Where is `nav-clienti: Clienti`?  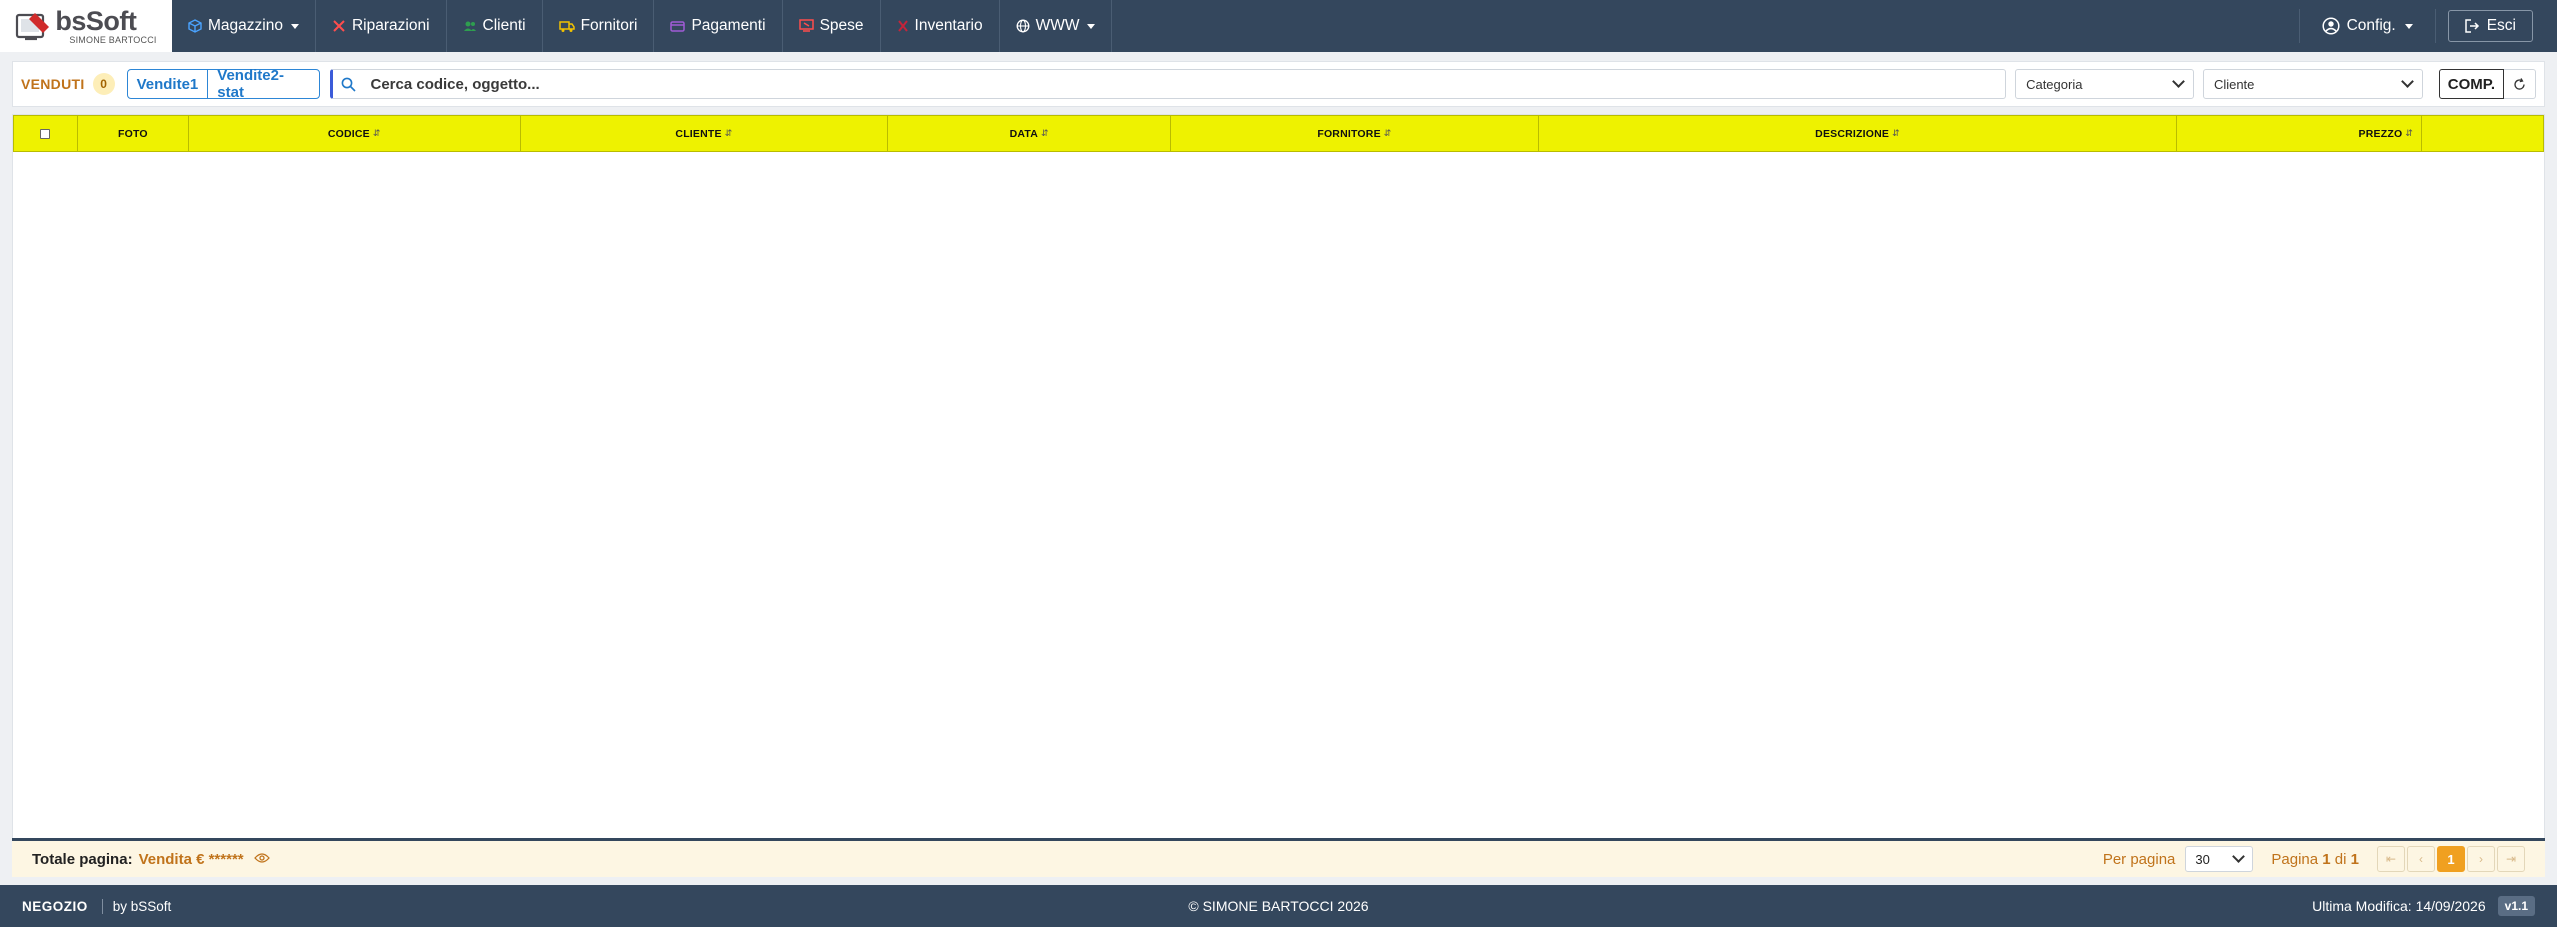
nav-clienti: Clienti is located at coordinates (495, 26).